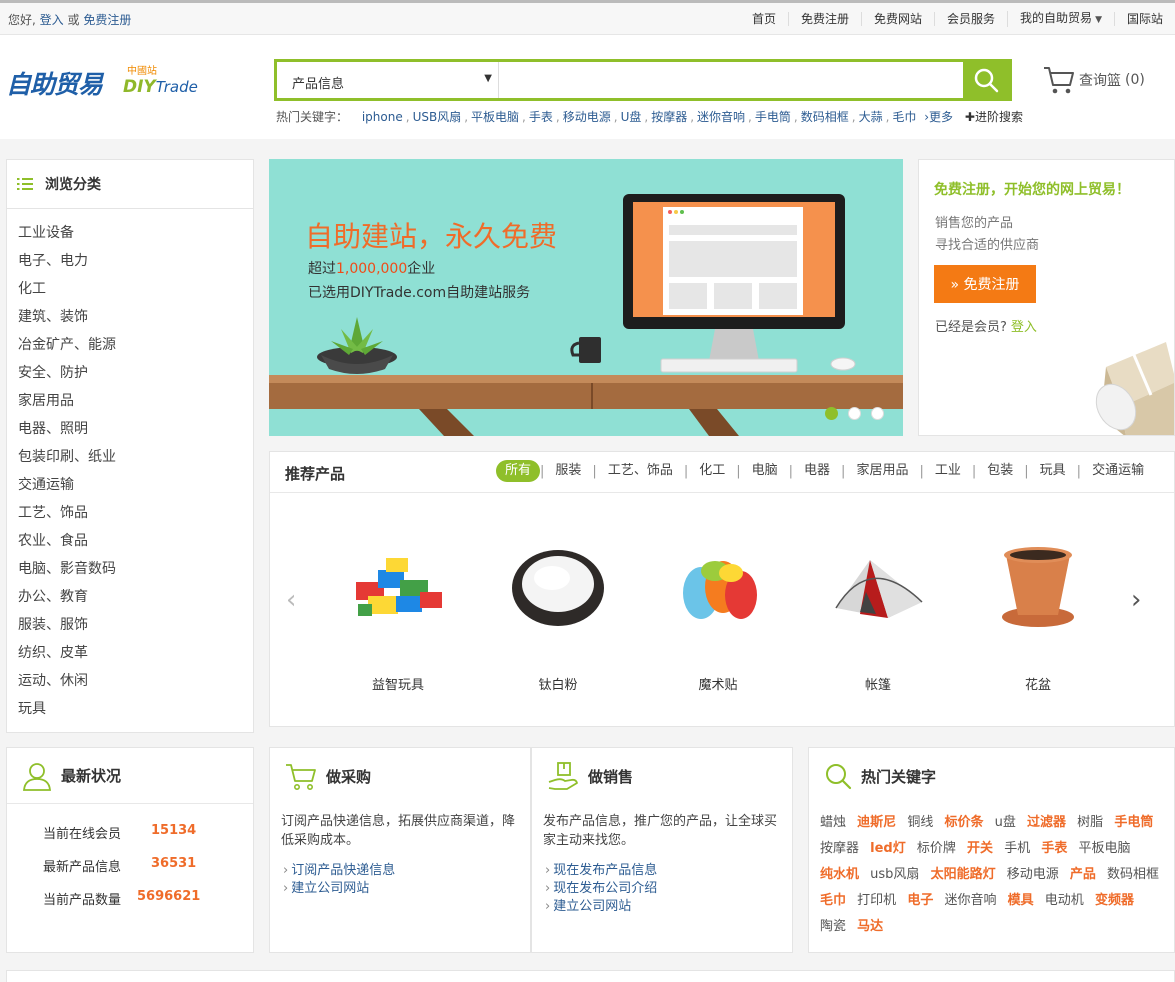 The image size is (1175, 982). I want to click on hot-keyword-item: 太阳能路灯, so click(963, 874).